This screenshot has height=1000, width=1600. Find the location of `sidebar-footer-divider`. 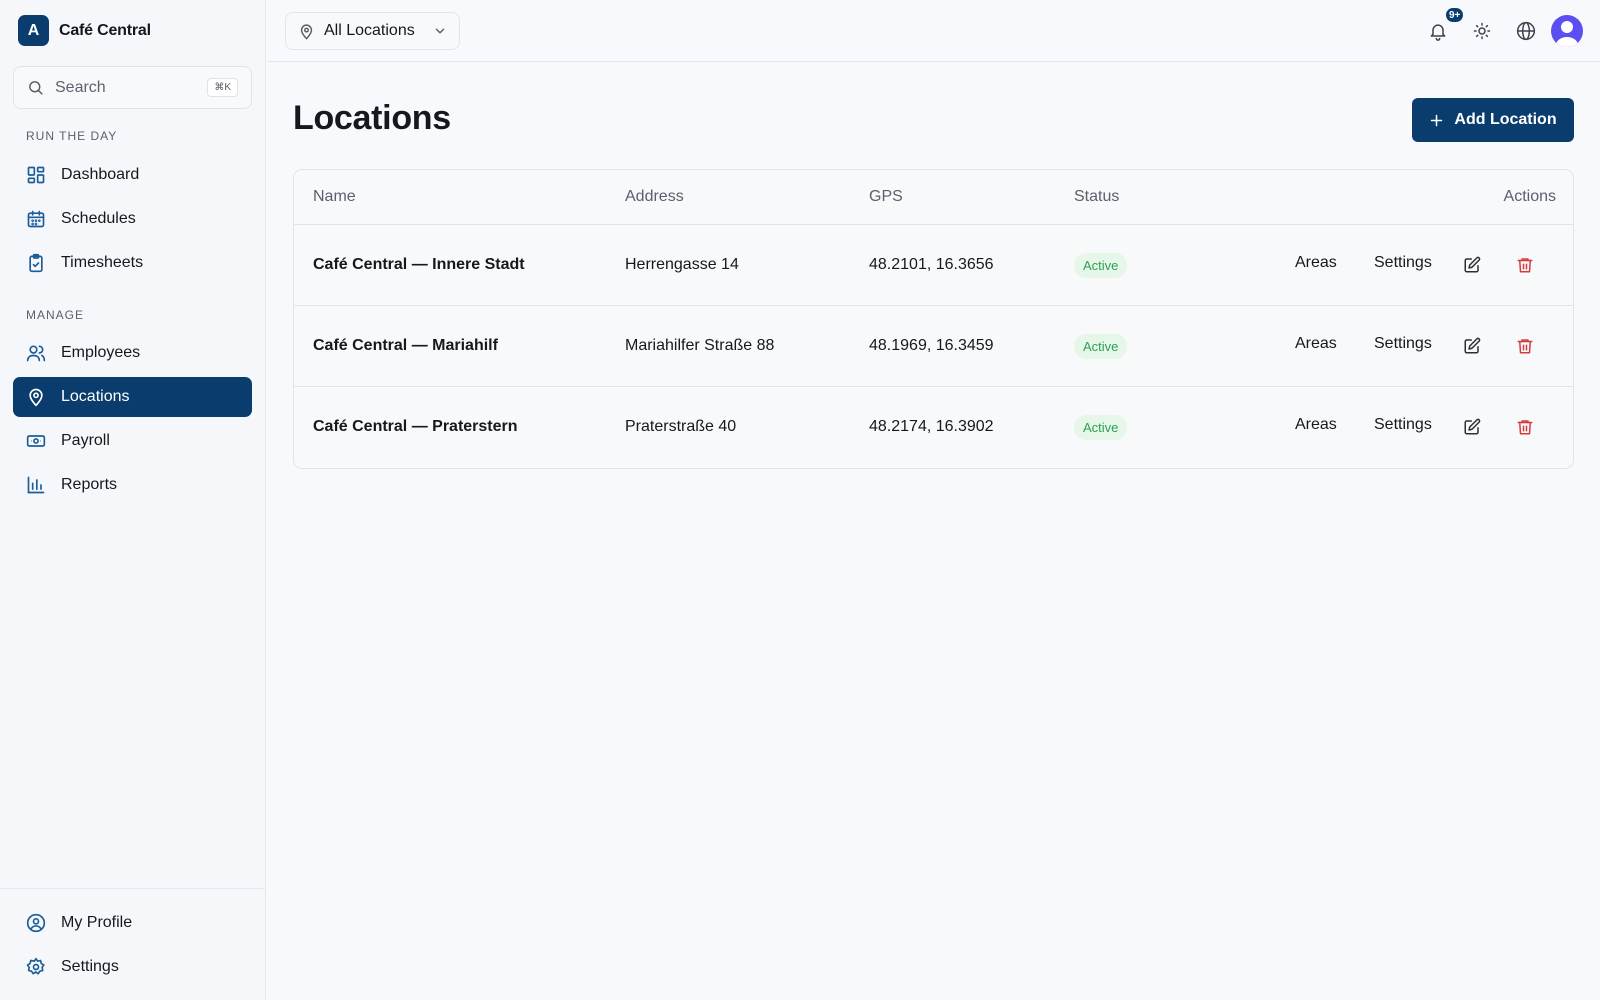

sidebar-footer-divider is located at coordinates (133, 888).